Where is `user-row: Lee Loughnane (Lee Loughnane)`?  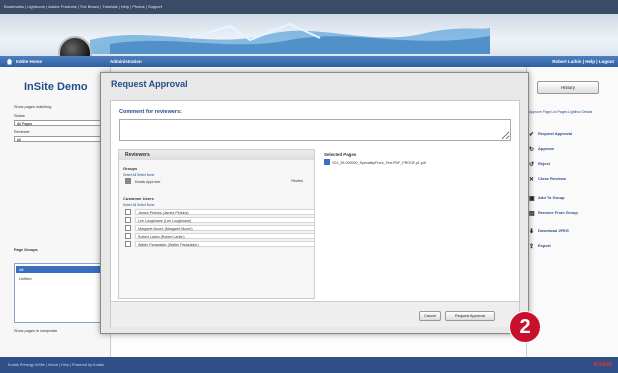 user-row: Lee Loughnane (Lee Loughnane) is located at coordinates (219, 220).